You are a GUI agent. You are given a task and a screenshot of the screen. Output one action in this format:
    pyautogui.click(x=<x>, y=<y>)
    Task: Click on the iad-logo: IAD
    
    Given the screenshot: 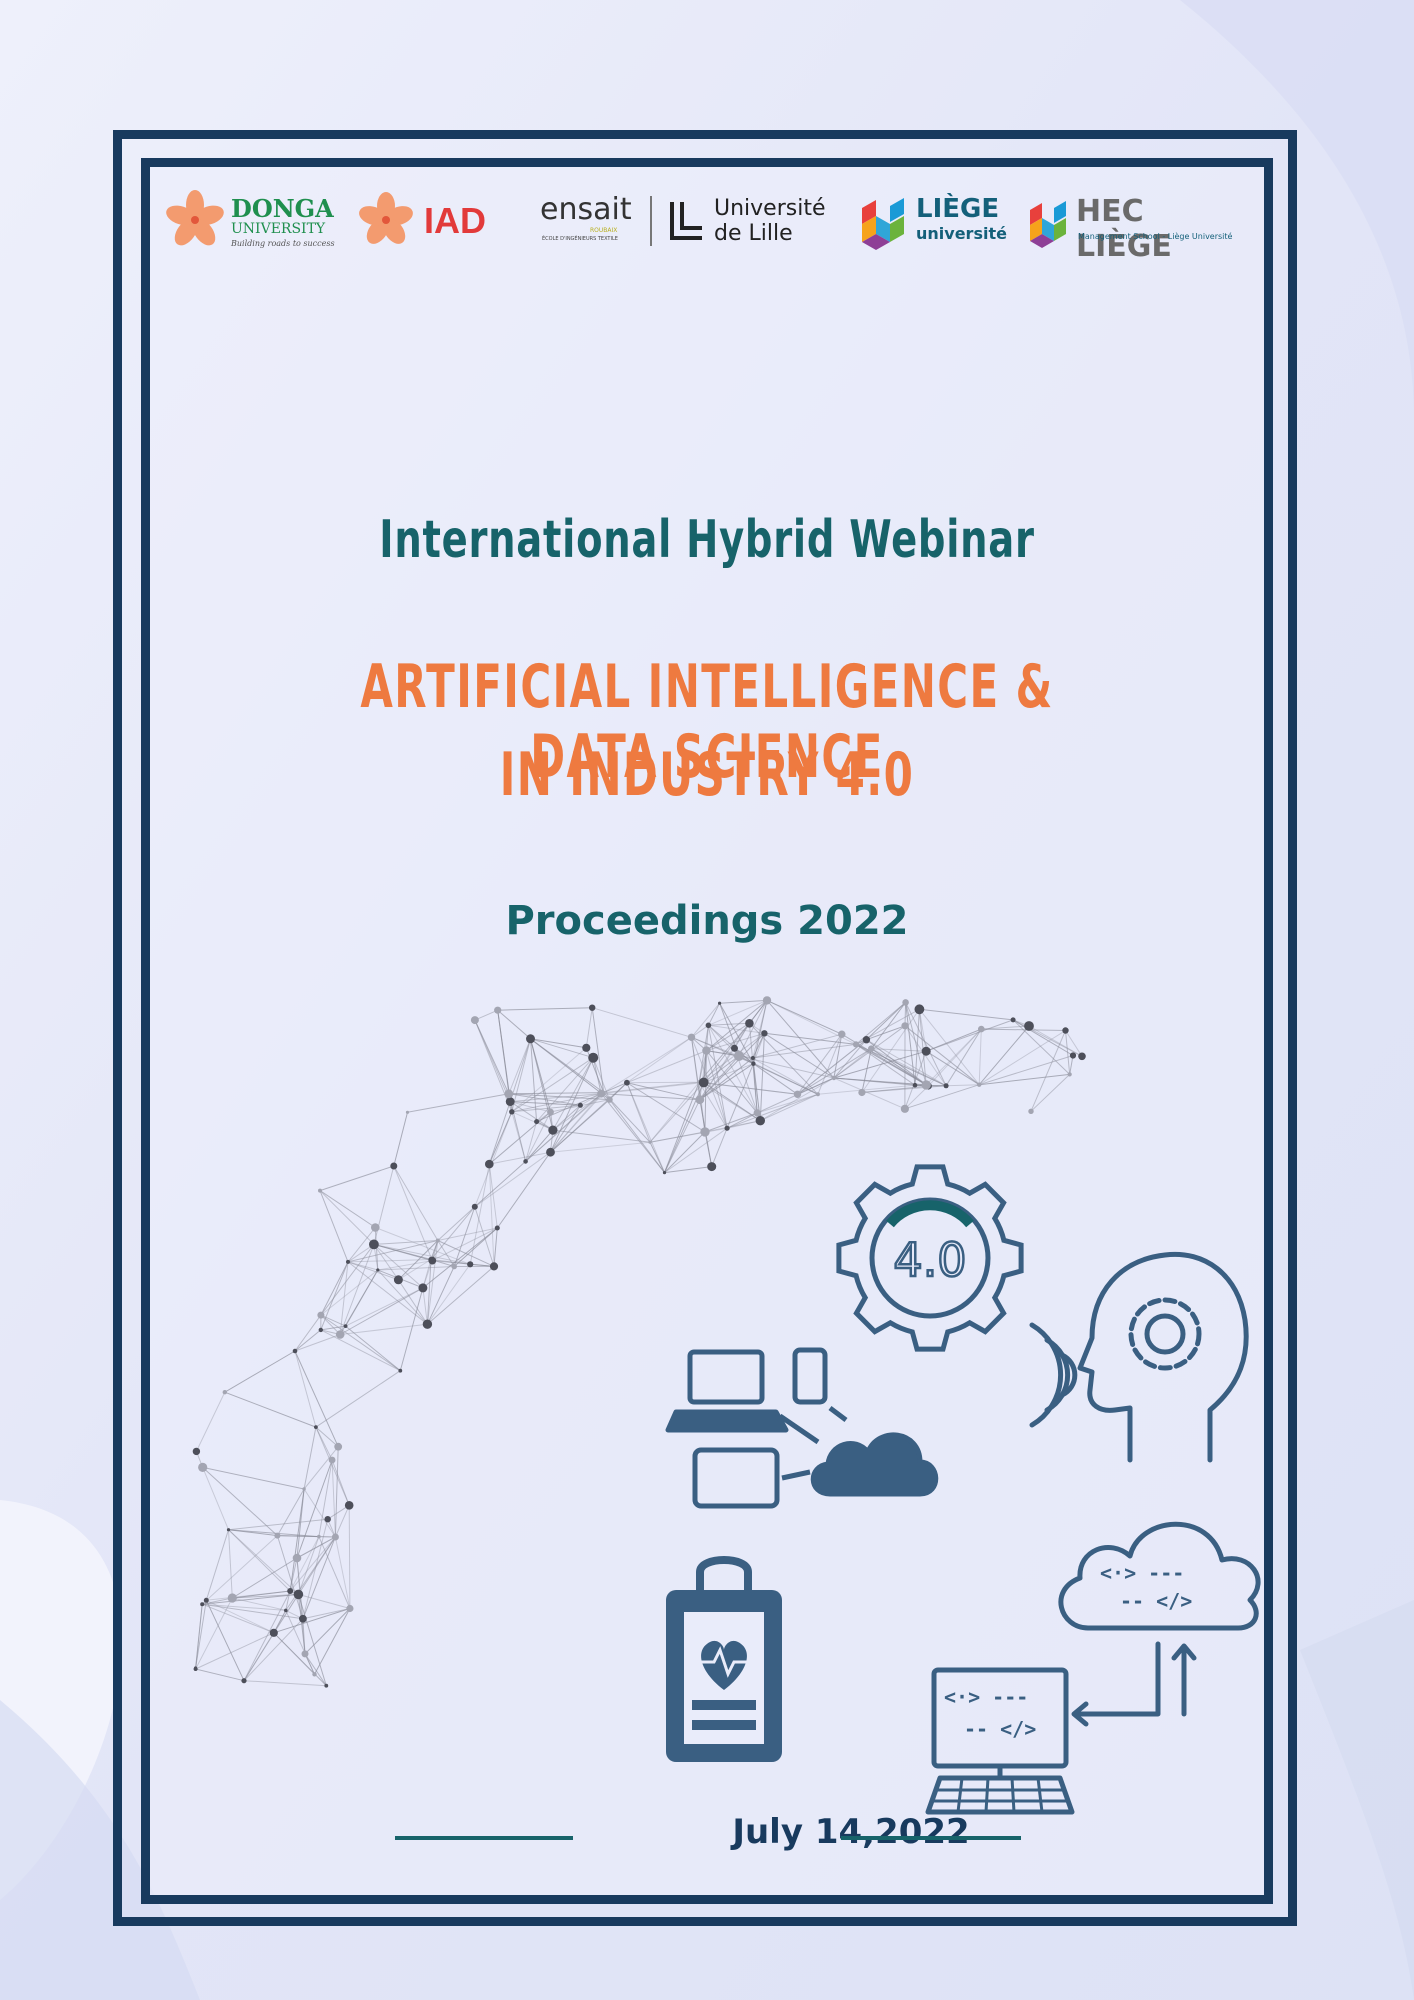 What is the action you would take?
    pyautogui.click(x=431, y=220)
    